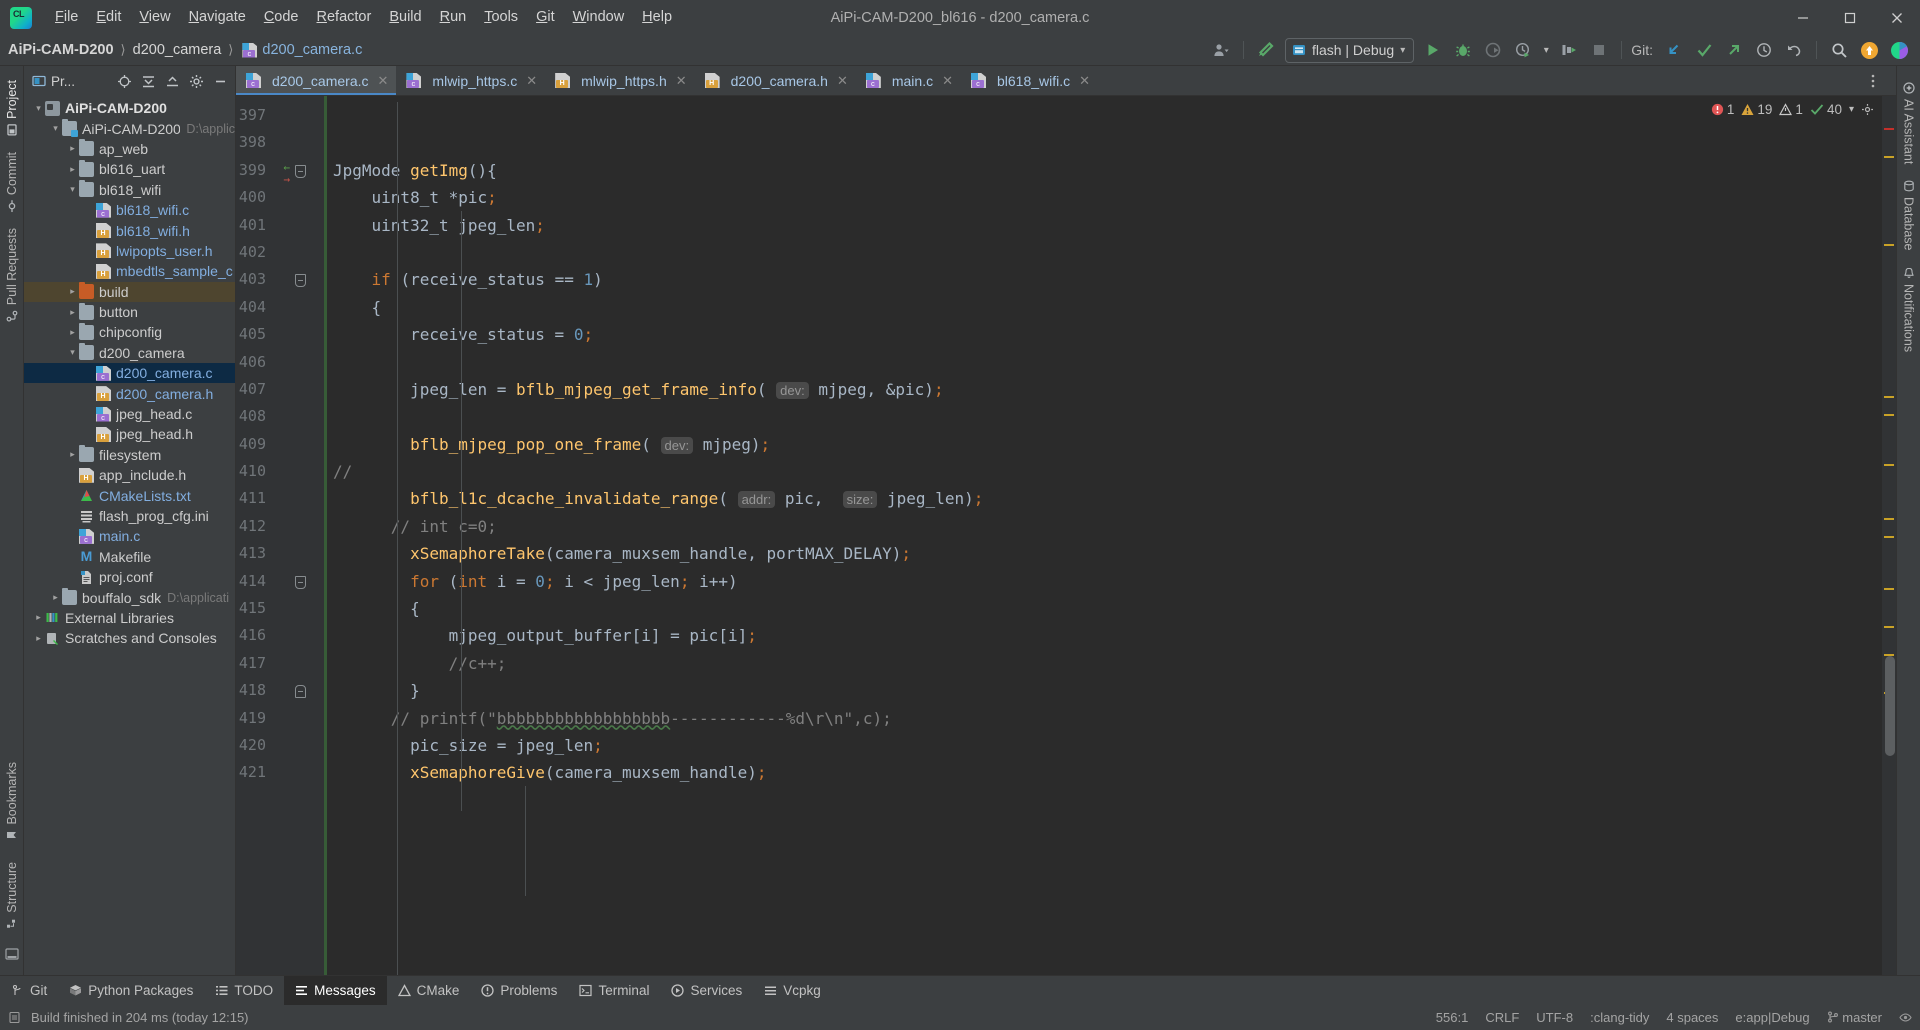  Describe the element at coordinates (1909, 215) in the screenshot. I see `tool-window-database: Database` at that location.